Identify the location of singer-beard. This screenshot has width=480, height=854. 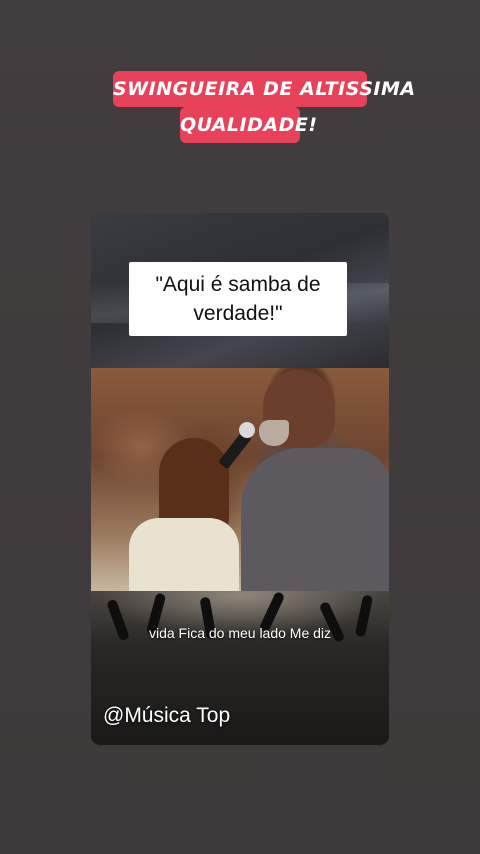
(274, 433).